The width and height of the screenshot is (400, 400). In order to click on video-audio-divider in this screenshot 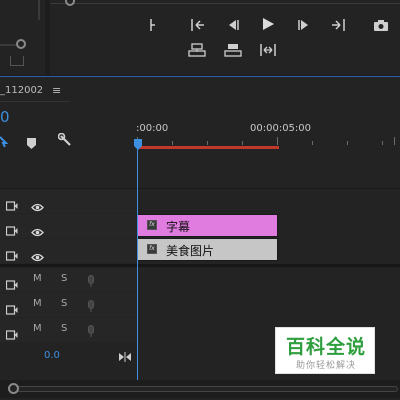, I will do `click(200, 265)`.